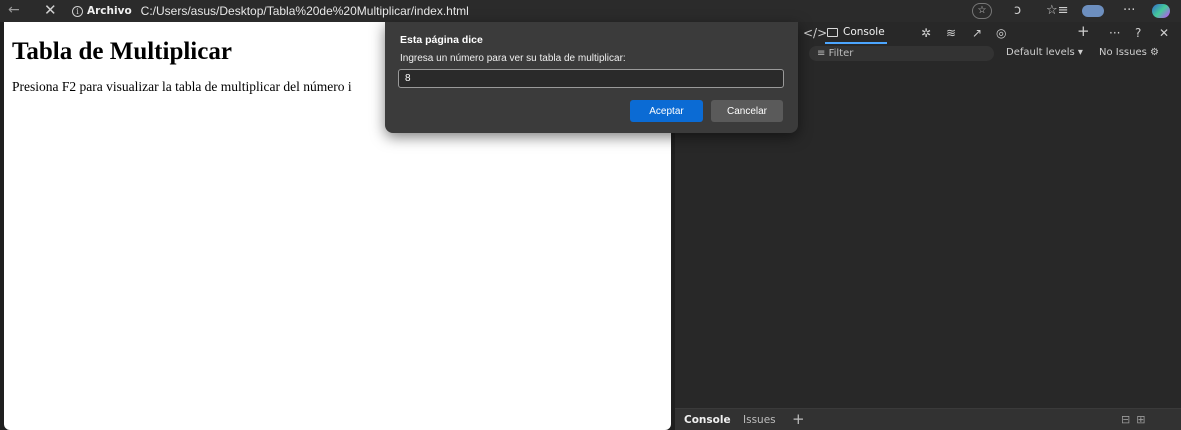 This screenshot has width=1181, height=430. I want to click on tab-console: Console, so click(856, 33).